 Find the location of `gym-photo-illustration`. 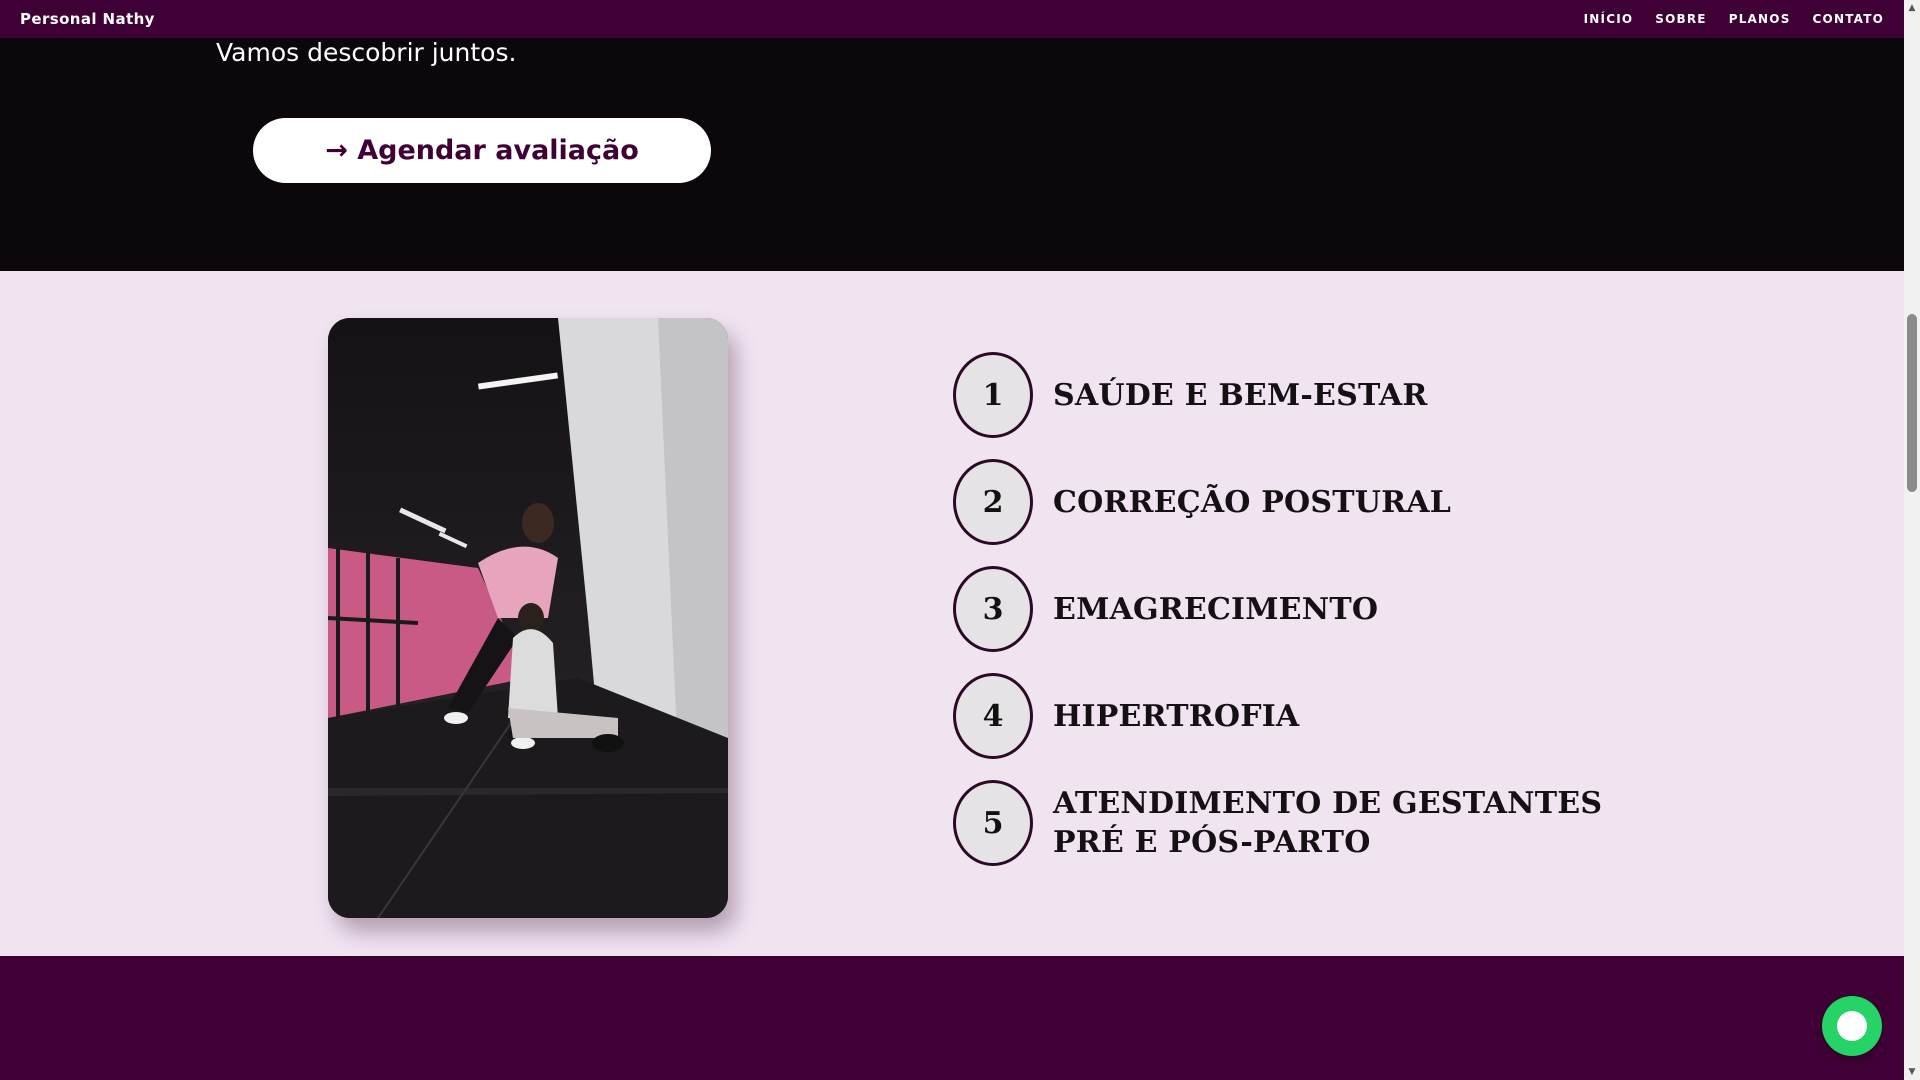

gym-photo-illustration is located at coordinates (528, 618).